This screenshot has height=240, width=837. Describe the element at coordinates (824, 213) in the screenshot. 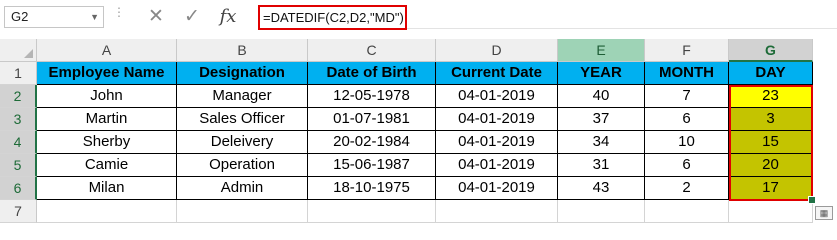

I see `quick-analysis-icon: ▦` at that location.